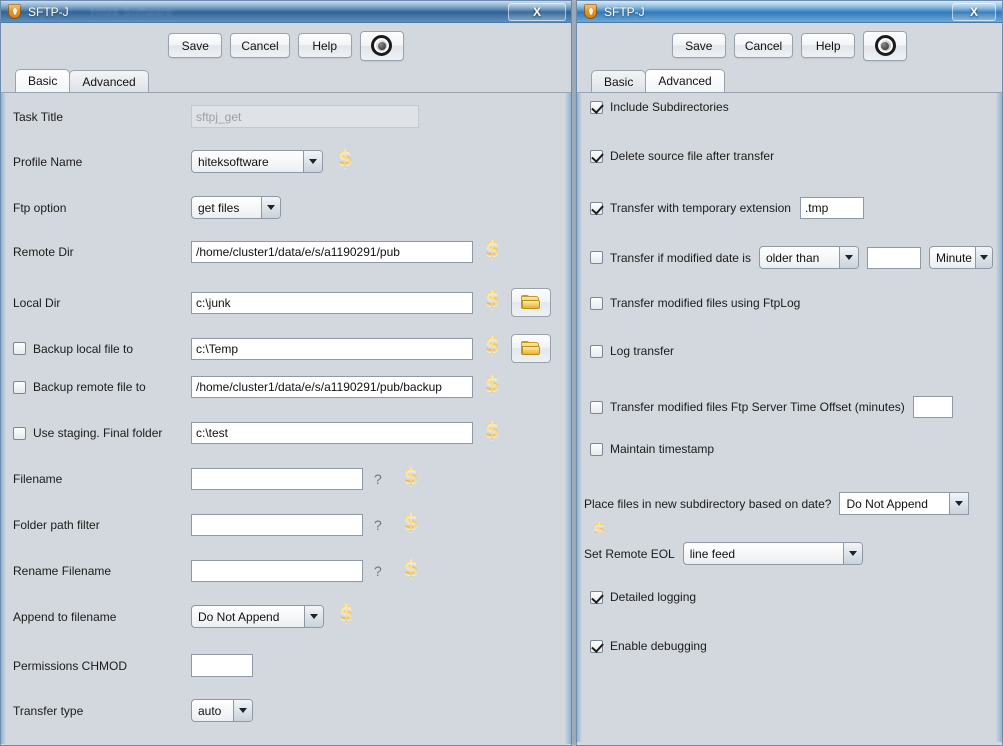 The height and width of the screenshot is (746, 1003). I want to click on task-title-input: sftpj_get, so click(305, 116).